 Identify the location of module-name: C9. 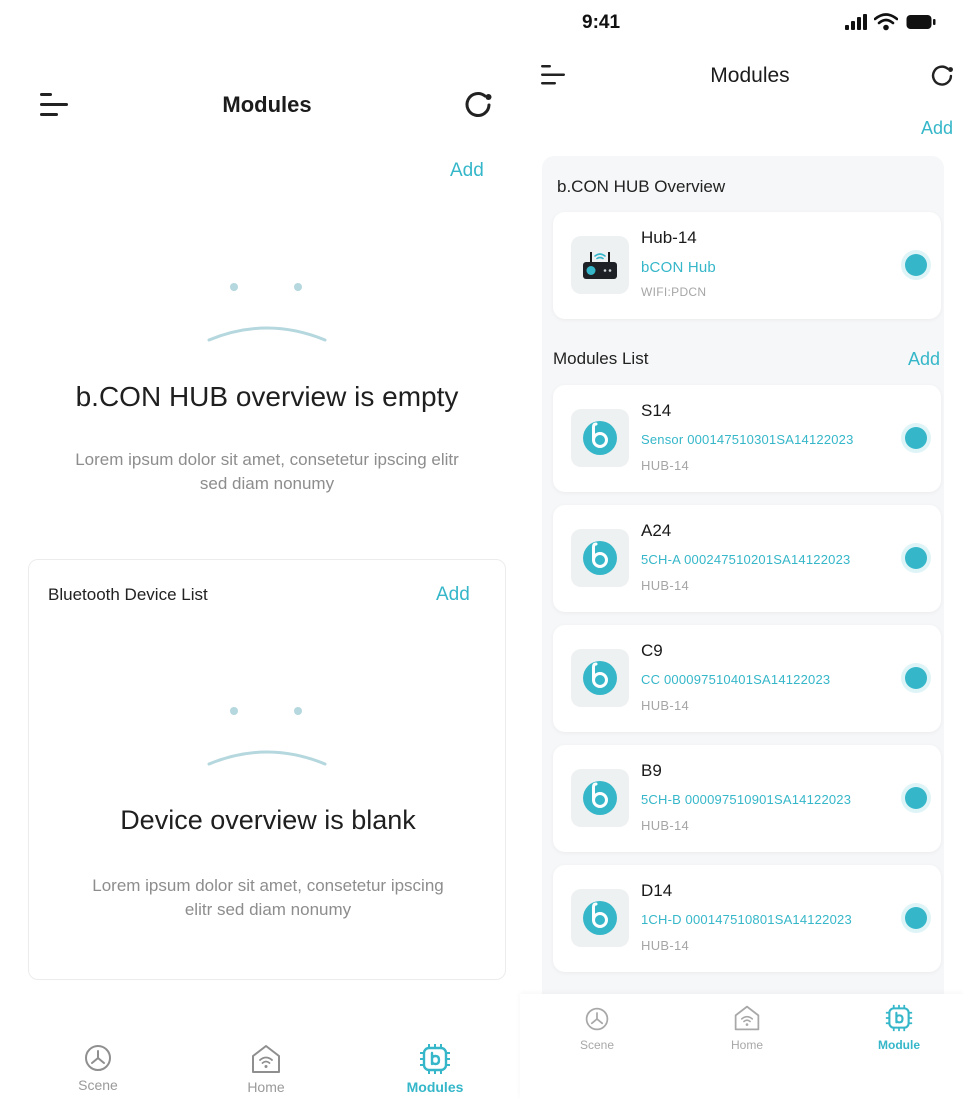
(652, 650).